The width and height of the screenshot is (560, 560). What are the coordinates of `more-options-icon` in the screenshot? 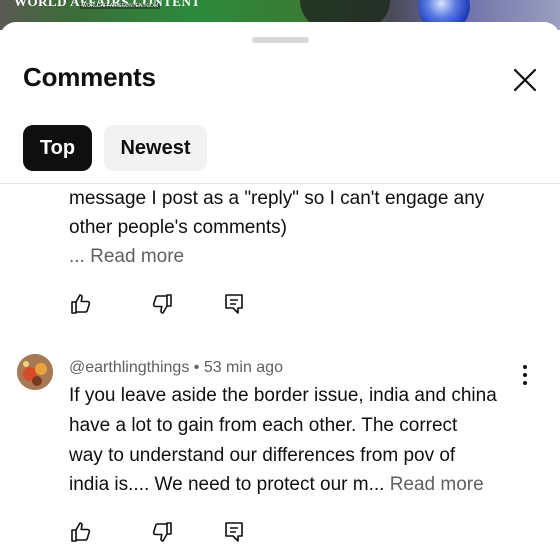 It's located at (525, 375).